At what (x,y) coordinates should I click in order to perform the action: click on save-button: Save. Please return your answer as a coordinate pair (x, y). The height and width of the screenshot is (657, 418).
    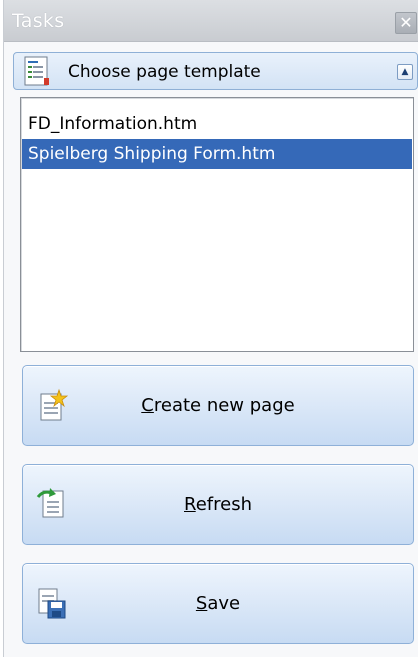
    Looking at the image, I should click on (218, 603).